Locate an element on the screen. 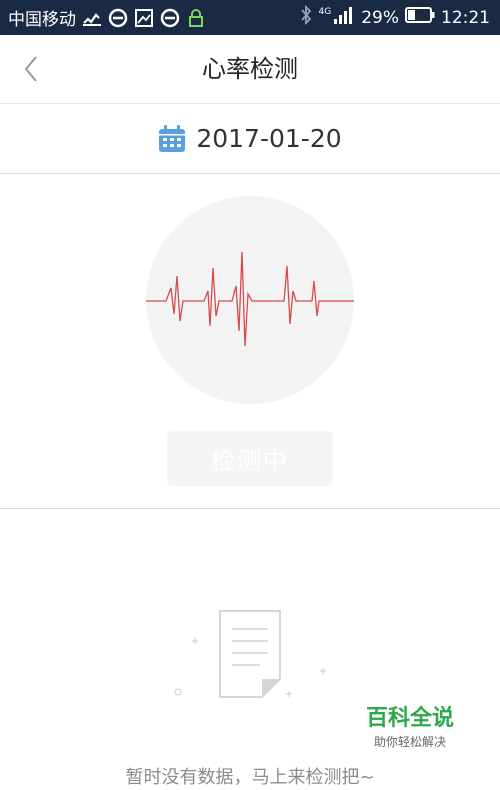  watermark-subtitle: 助你轻松解决 is located at coordinates (409, 742).